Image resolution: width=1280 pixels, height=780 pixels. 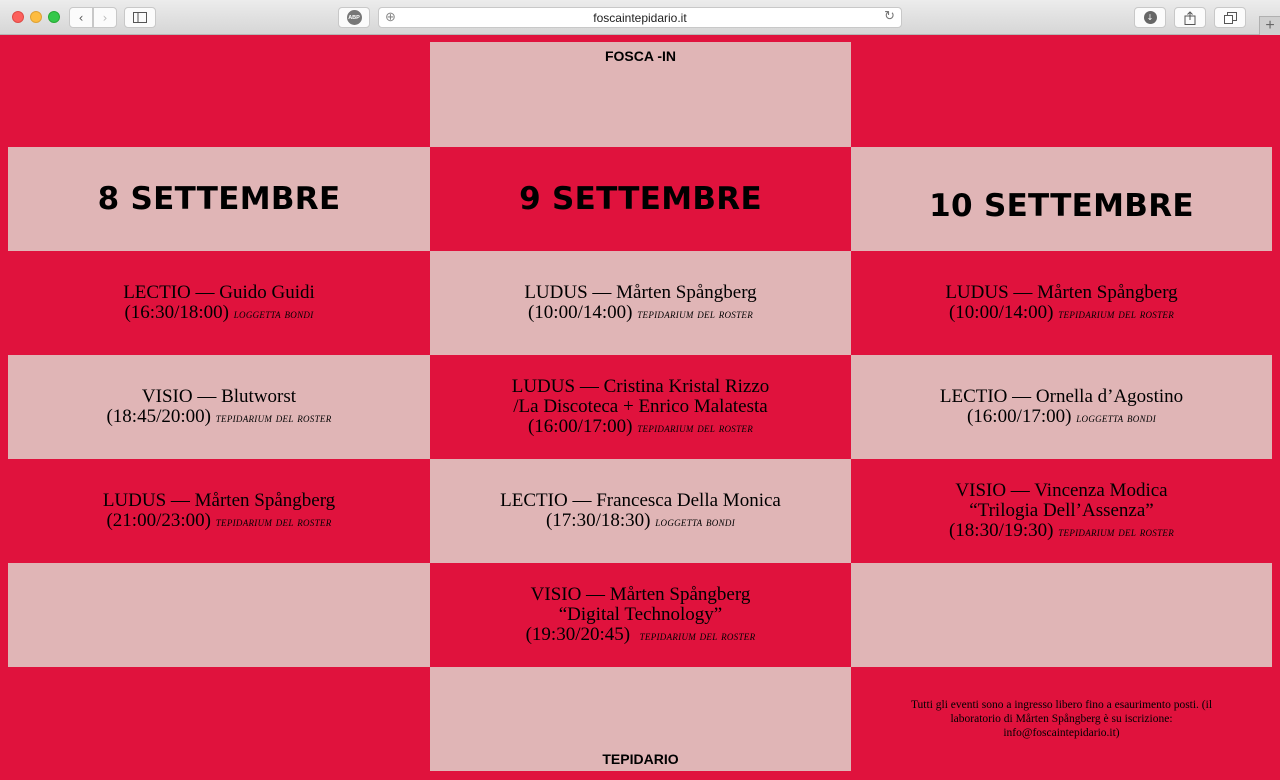 What do you see at coordinates (219, 396) in the screenshot?
I see `event-title: VISIO — Blutworst` at bounding box center [219, 396].